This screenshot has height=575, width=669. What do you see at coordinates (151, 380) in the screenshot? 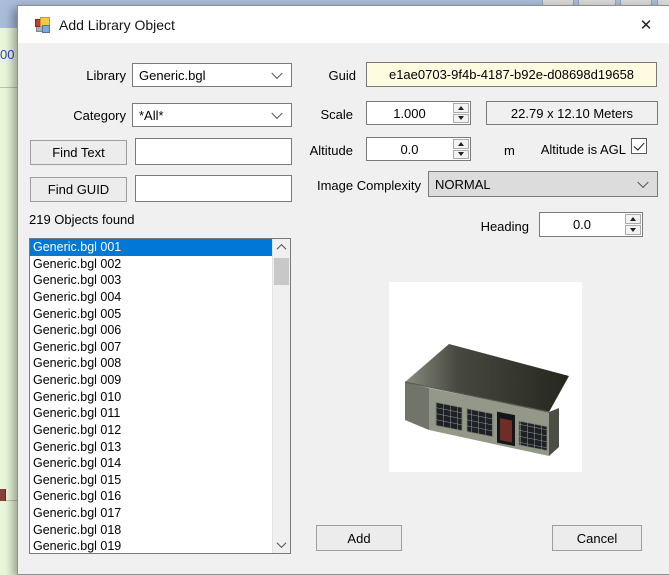
I see `list-item: Generic.bgl 009` at bounding box center [151, 380].